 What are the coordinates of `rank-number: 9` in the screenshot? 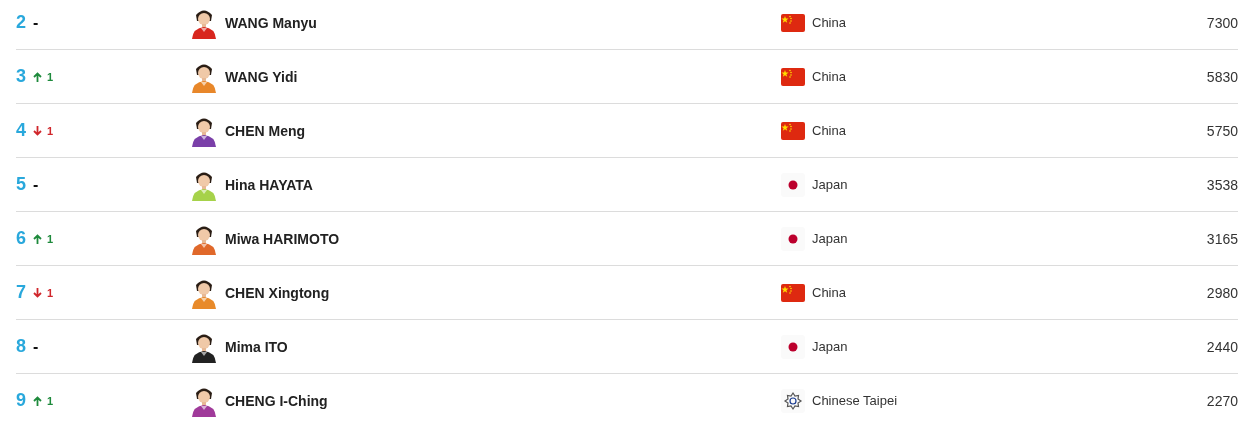 It's located at (21, 400).